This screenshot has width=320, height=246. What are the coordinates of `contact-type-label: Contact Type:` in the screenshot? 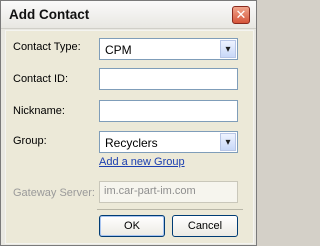 It's located at (47, 47).